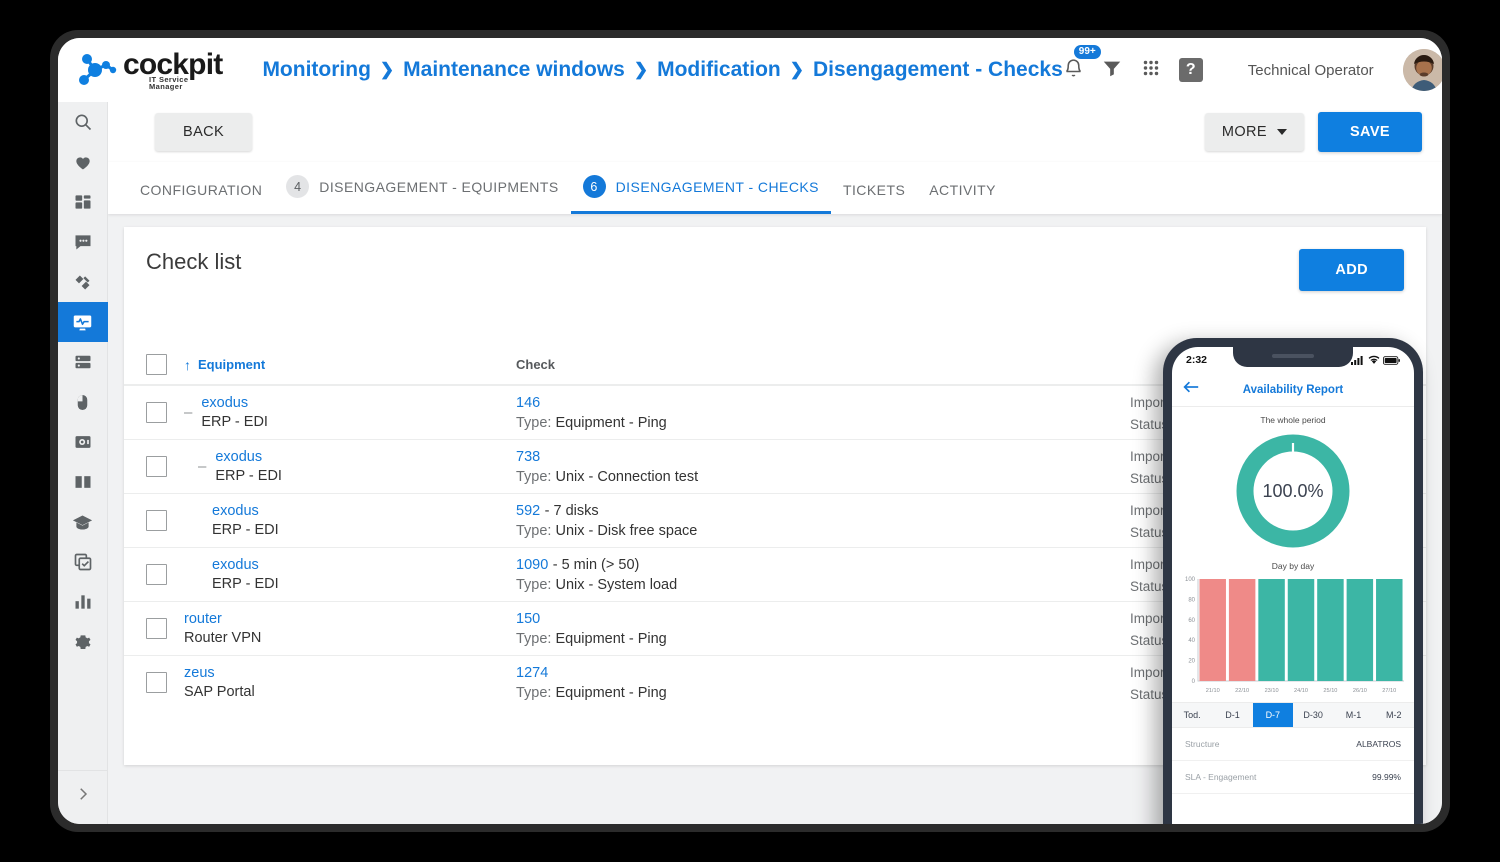  I want to click on select-all-checkbox, so click(156, 364).